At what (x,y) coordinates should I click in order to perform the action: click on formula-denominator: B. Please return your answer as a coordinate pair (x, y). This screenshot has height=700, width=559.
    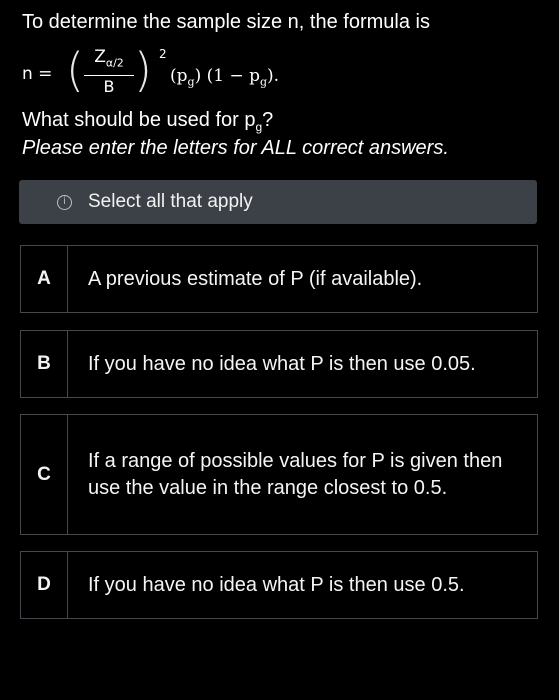
    Looking at the image, I should click on (109, 87).